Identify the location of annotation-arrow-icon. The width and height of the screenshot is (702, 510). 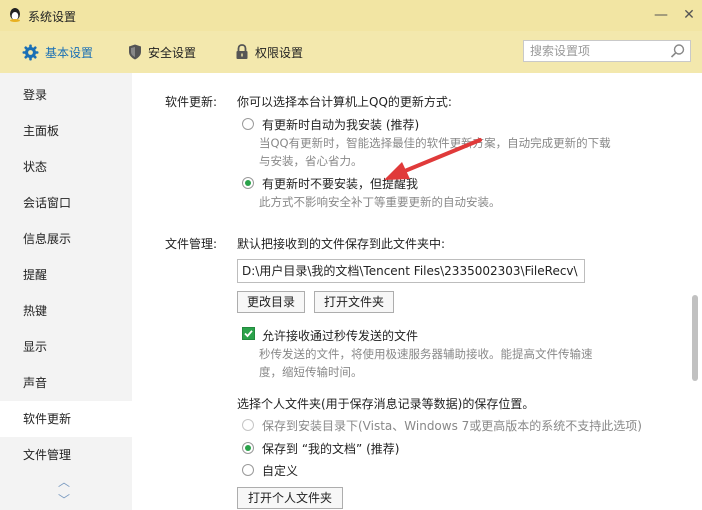
(433, 159).